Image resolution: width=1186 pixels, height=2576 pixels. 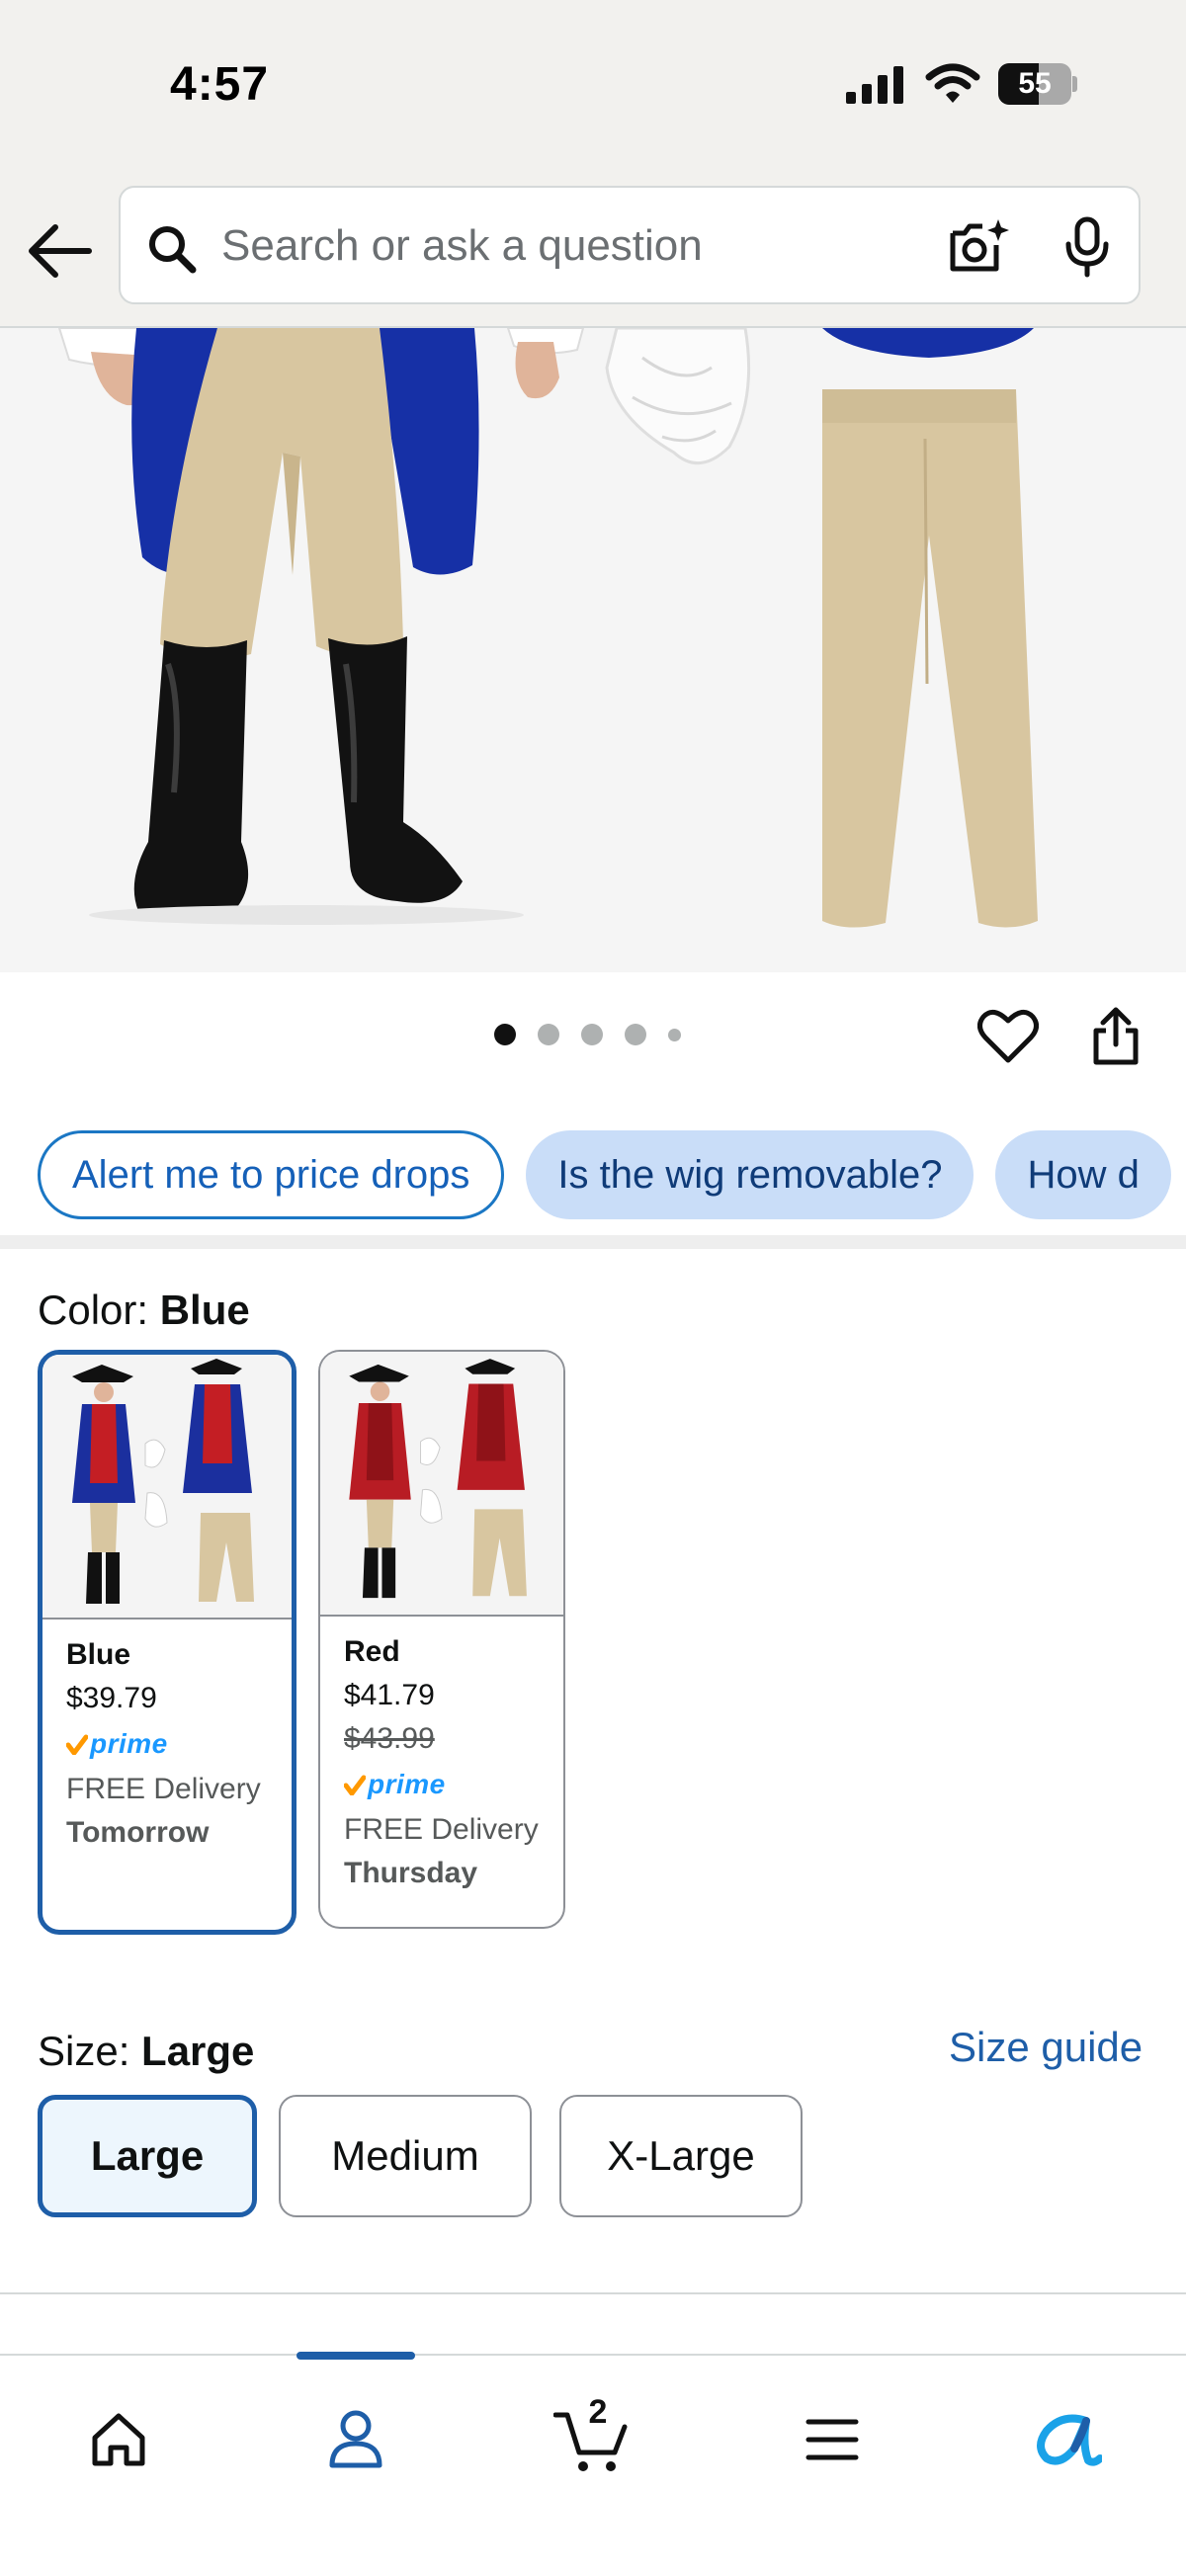 I want to click on size-option-x-large: X-Large, so click(x=681, y=2156).